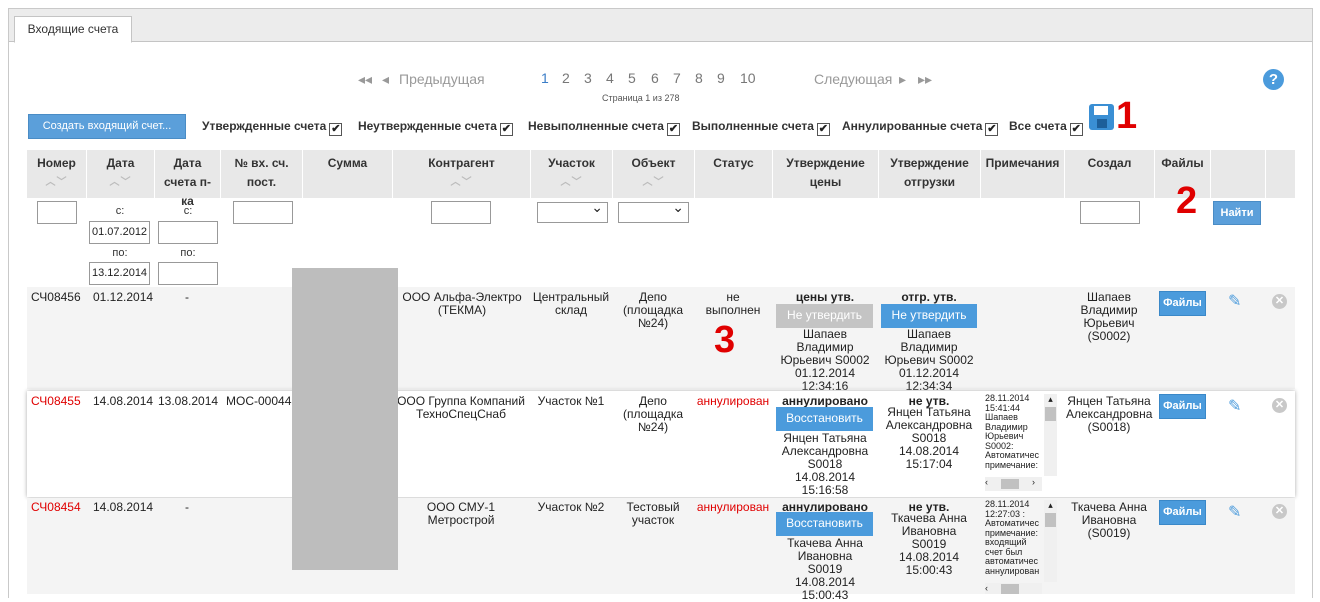 This screenshot has width=1320, height=602. I want to click on date-to-input: 13.12.2014, so click(119, 273).